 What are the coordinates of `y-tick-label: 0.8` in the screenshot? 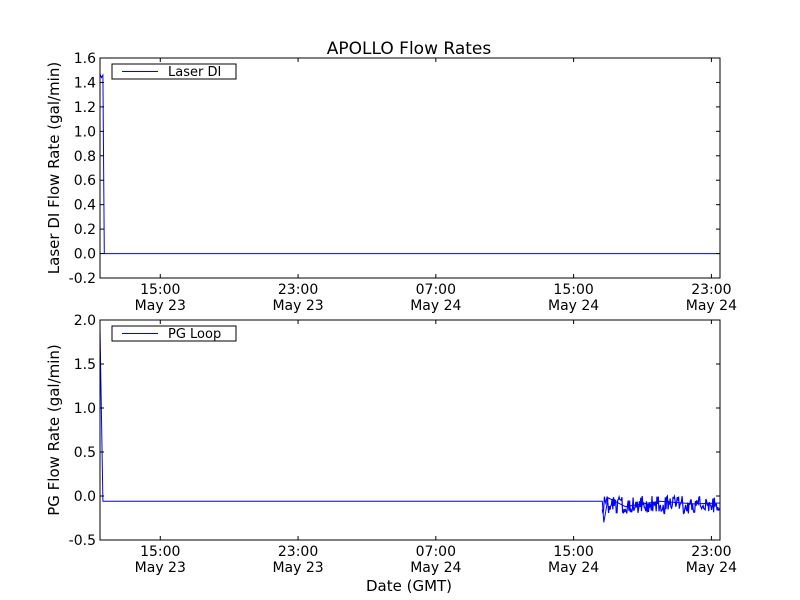 It's located at (85, 157).